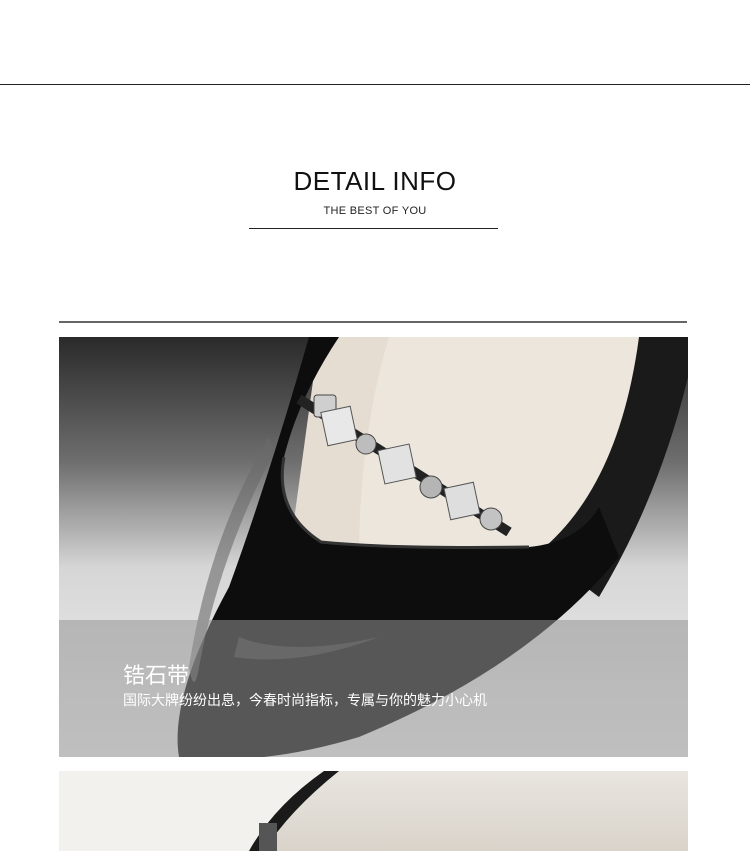  What do you see at coordinates (375, 84) in the screenshot?
I see `top-divider` at bounding box center [375, 84].